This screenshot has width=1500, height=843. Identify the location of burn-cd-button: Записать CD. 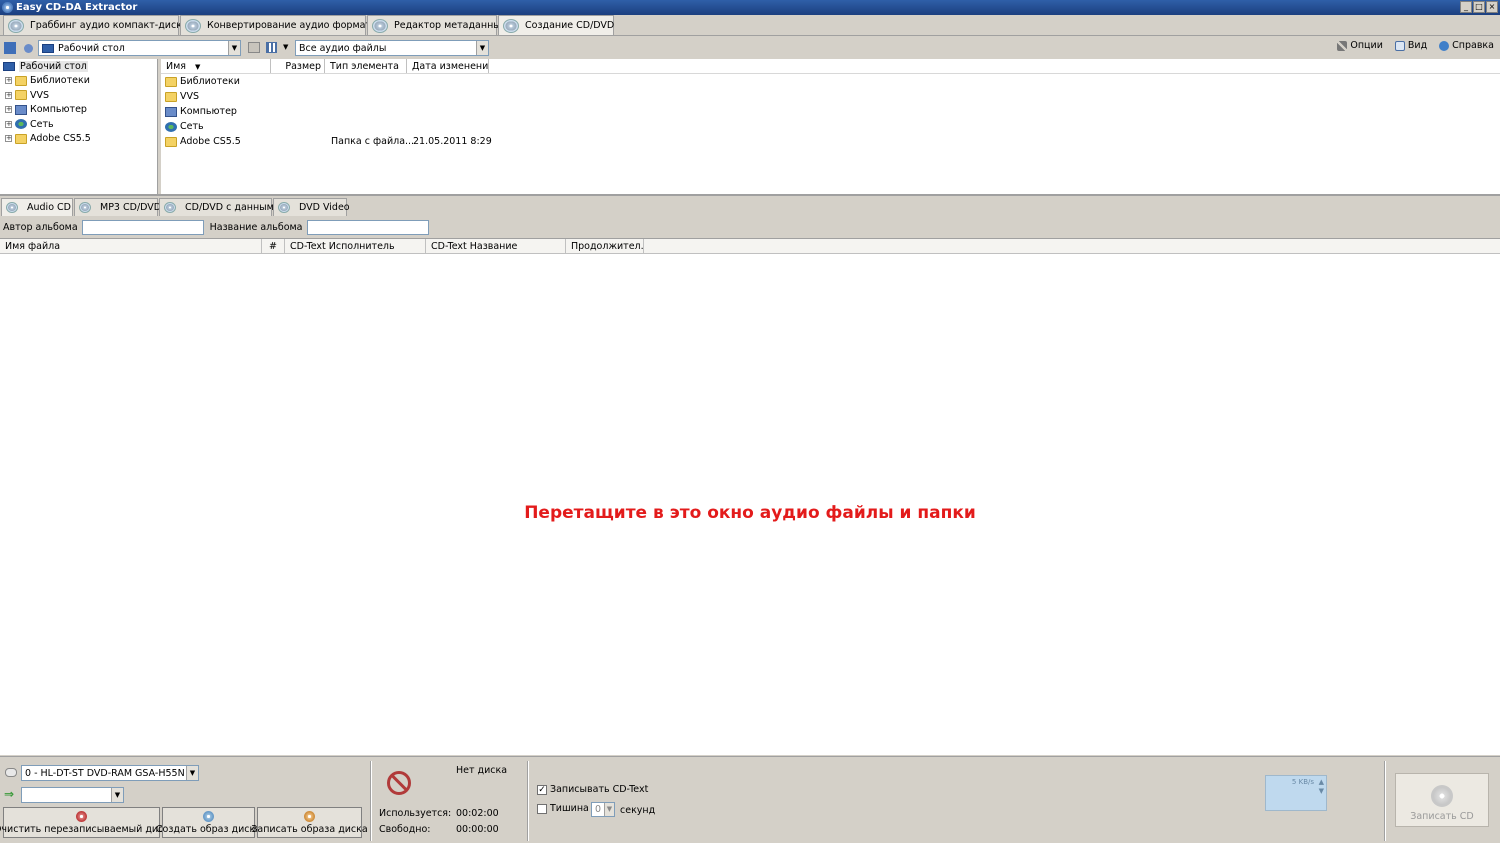
(1442, 800).